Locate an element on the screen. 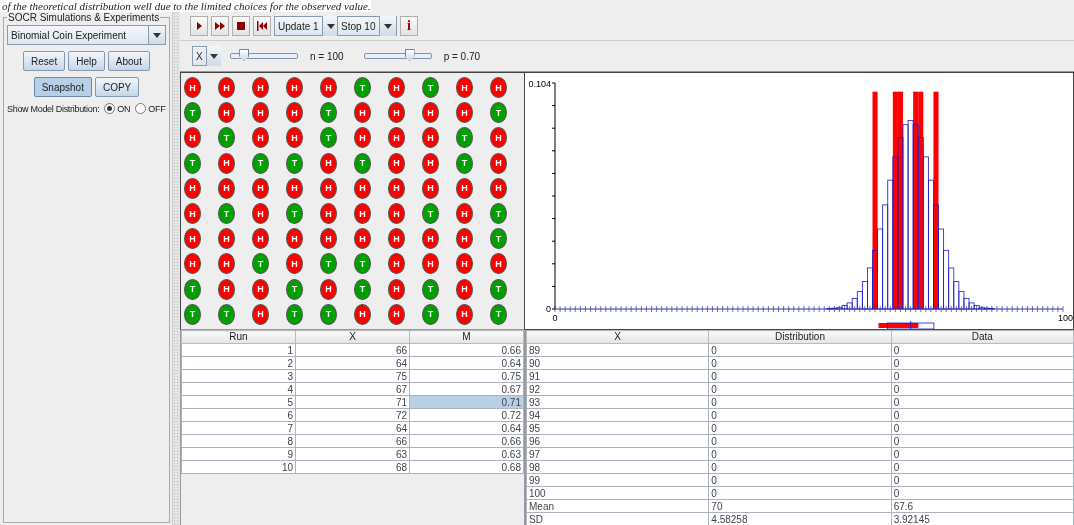 Image resolution: width=1074 pixels, height=525 pixels. table-cell: 95 is located at coordinates (617, 428).